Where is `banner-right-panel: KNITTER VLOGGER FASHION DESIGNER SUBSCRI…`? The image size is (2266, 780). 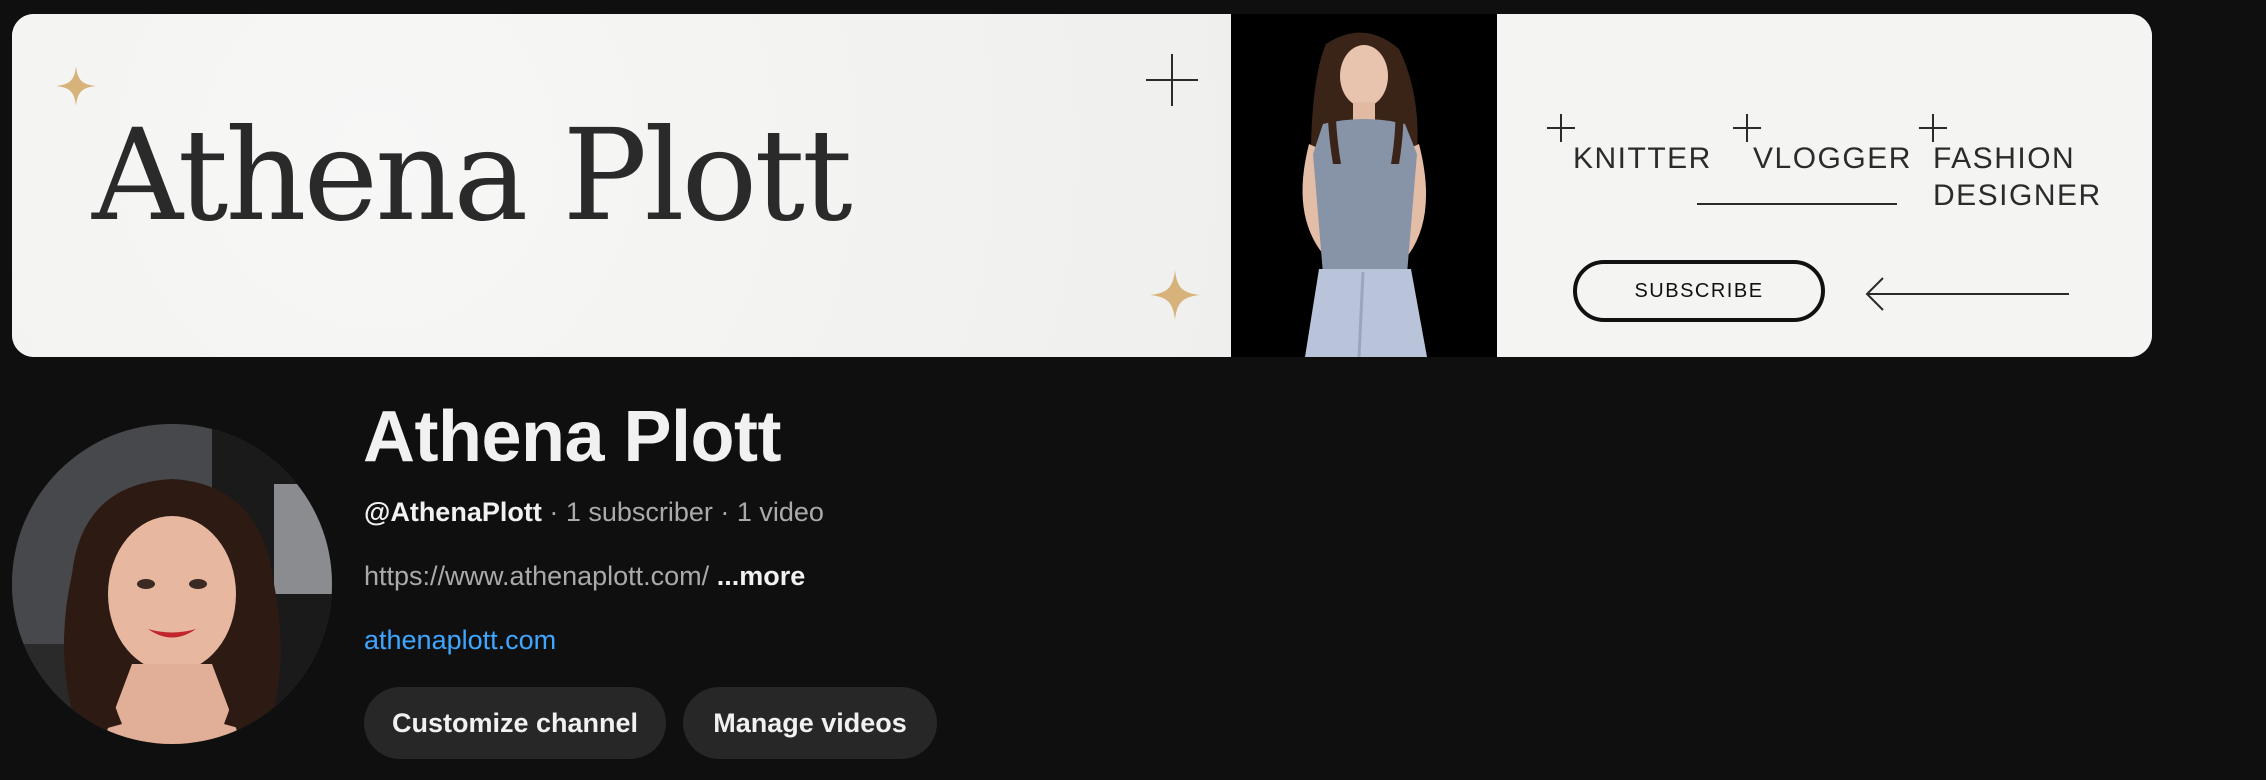 banner-right-panel: KNITTER VLOGGER FASHION DESIGNER SUBSCRI… is located at coordinates (1824, 185).